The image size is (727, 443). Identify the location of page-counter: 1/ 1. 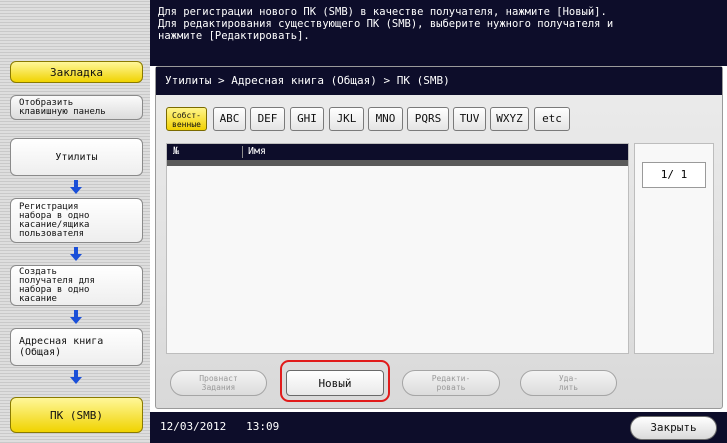
(674, 175).